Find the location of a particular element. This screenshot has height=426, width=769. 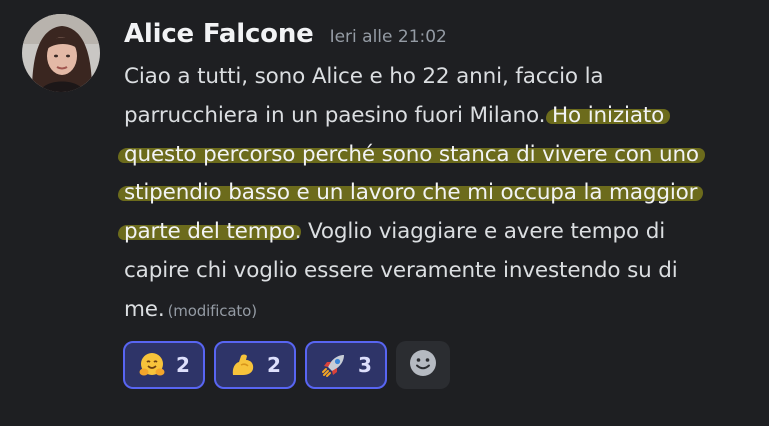

highlighted-text: Ho iniziato is located at coordinates (608, 115).